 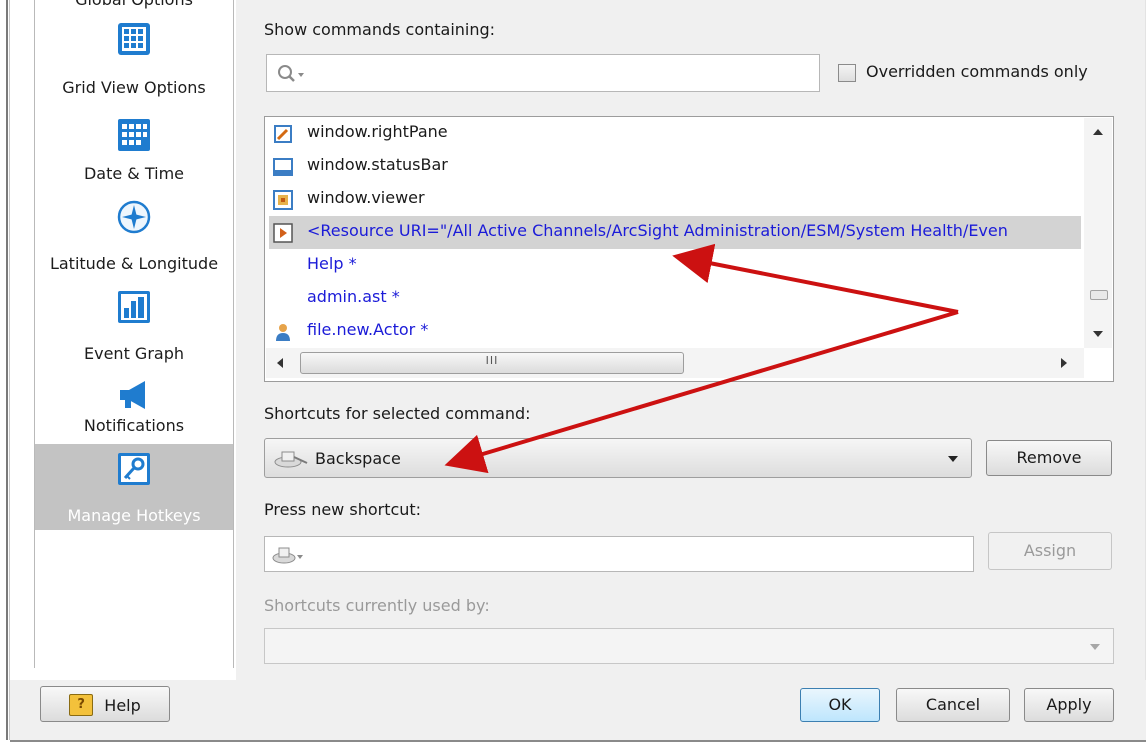 What do you see at coordinates (1069, 705) in the screenshot?
I see `apply-button: Apply` at bounding box center [1069, 705].